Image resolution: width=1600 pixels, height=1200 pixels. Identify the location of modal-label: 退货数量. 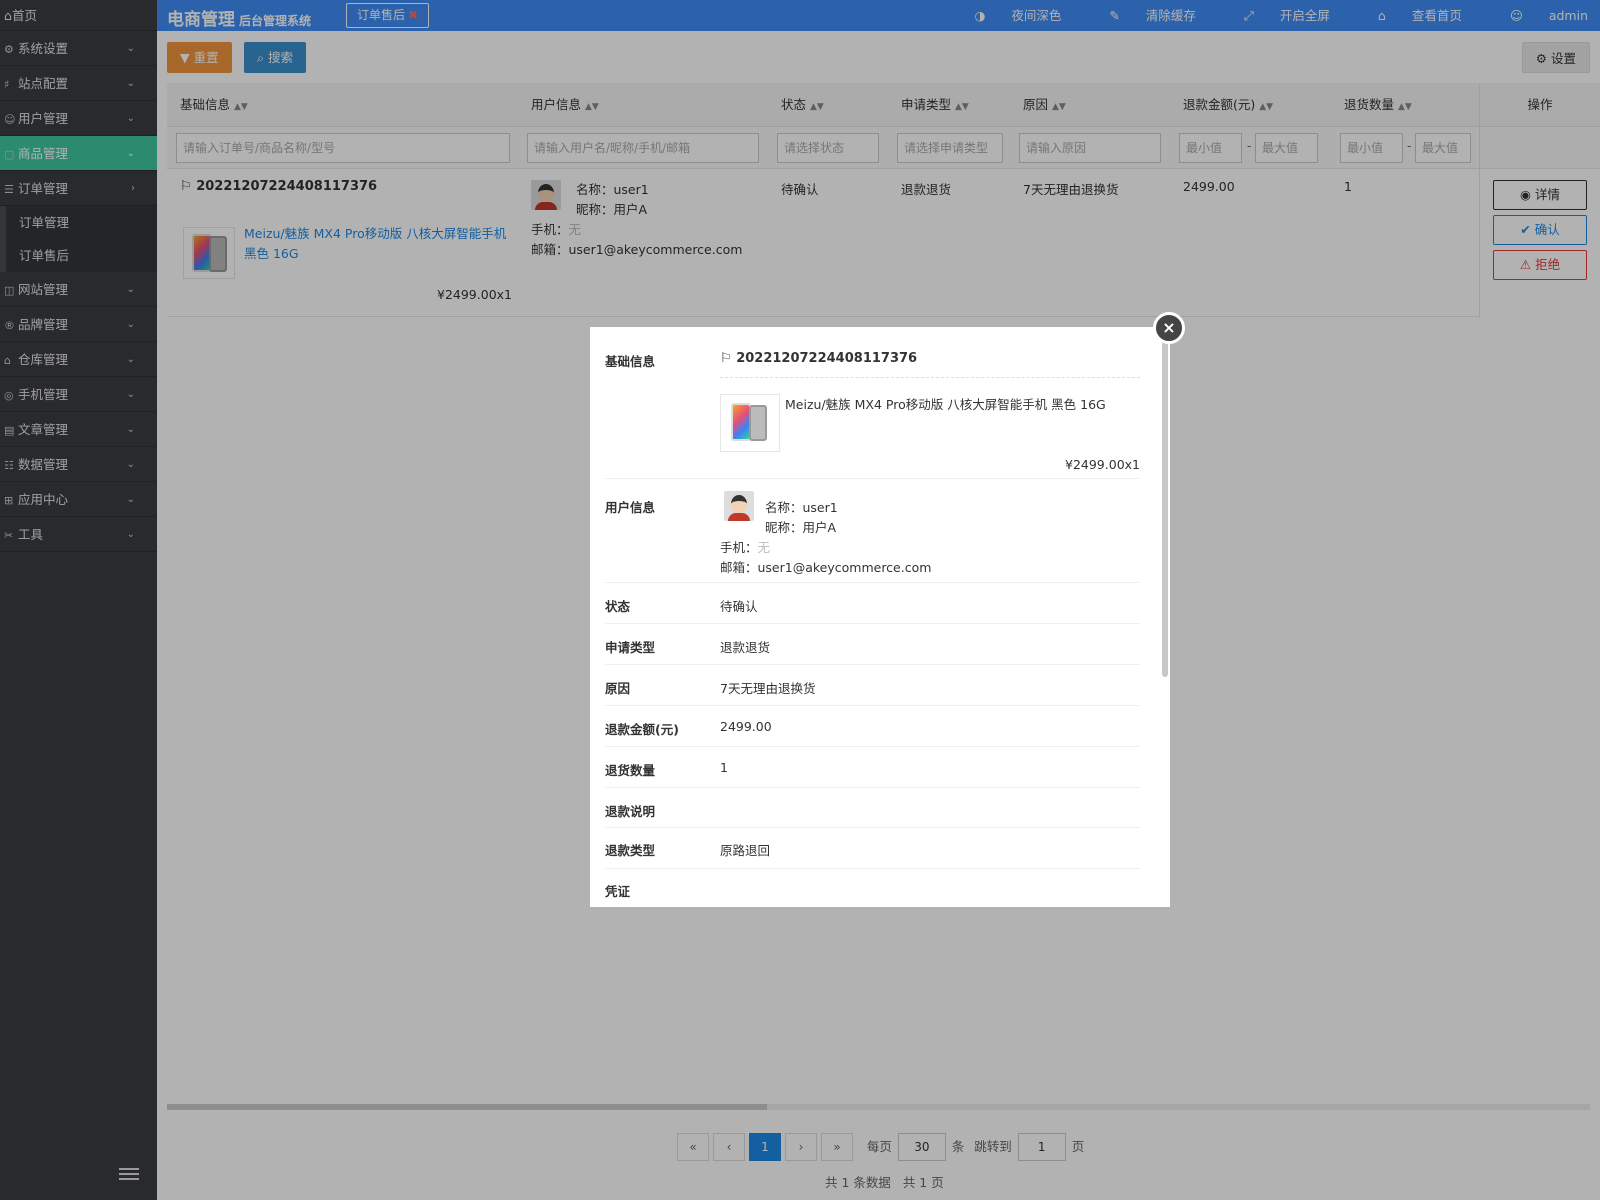
(630, 770).